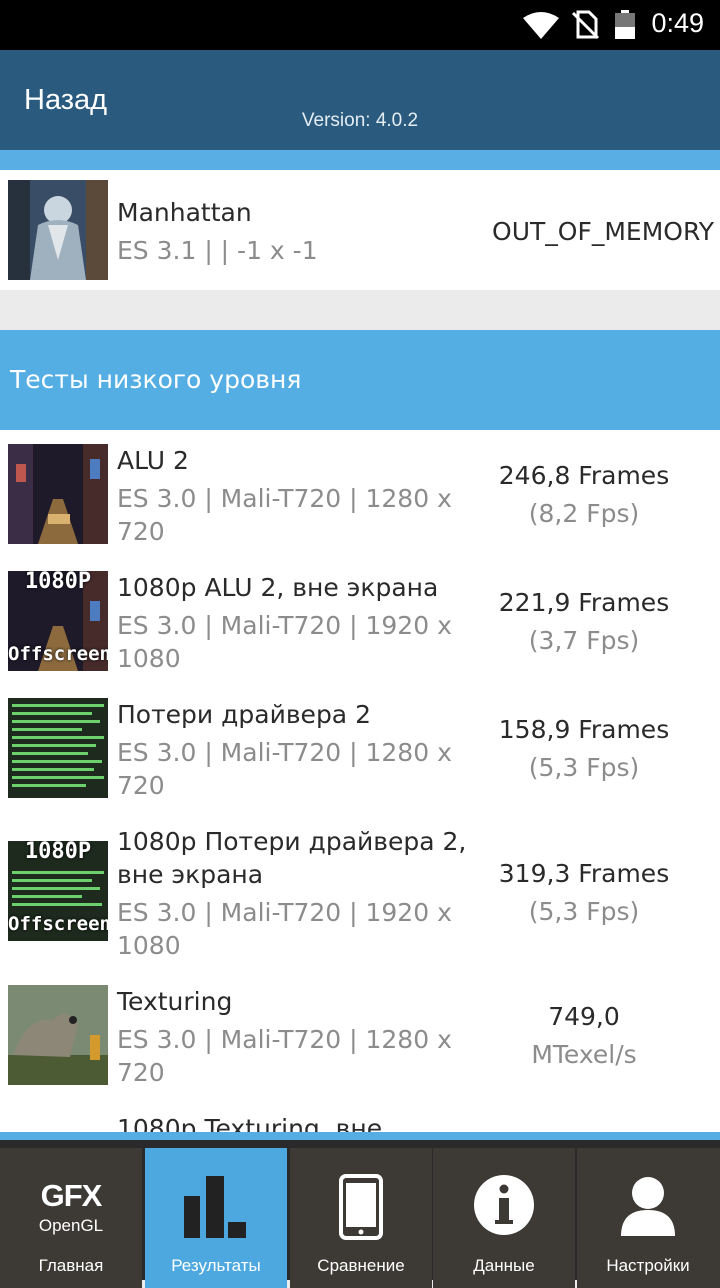 The height and width of the screenshot is (1288, 720). Describe the element at coordinates (677, 23) in the screenshot. I see `status-time: 0:49` at that location.